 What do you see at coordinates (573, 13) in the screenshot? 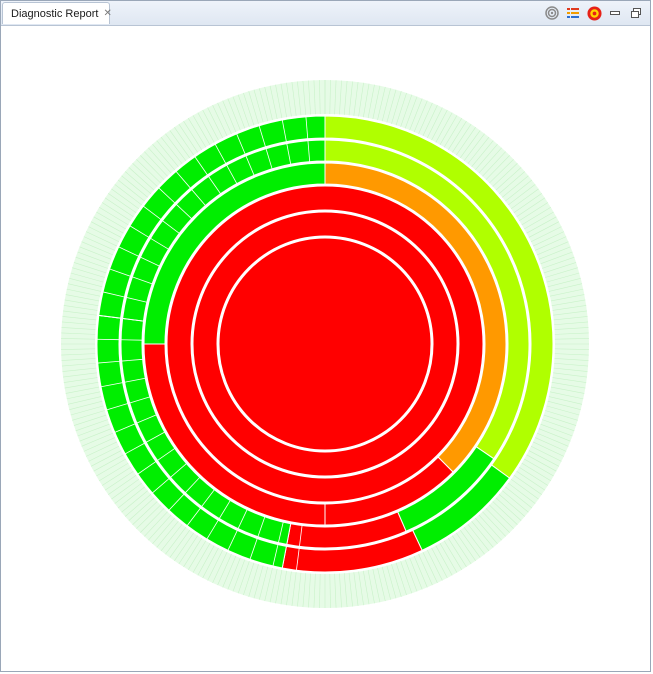
I see `legend-list-icon` at bounding box center [573, 13].